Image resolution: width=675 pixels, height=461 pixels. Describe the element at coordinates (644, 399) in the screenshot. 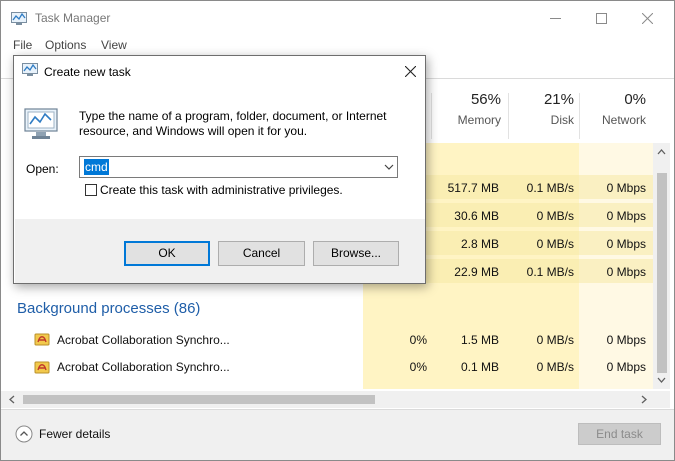

I see `scroll-right-icon` at that location.